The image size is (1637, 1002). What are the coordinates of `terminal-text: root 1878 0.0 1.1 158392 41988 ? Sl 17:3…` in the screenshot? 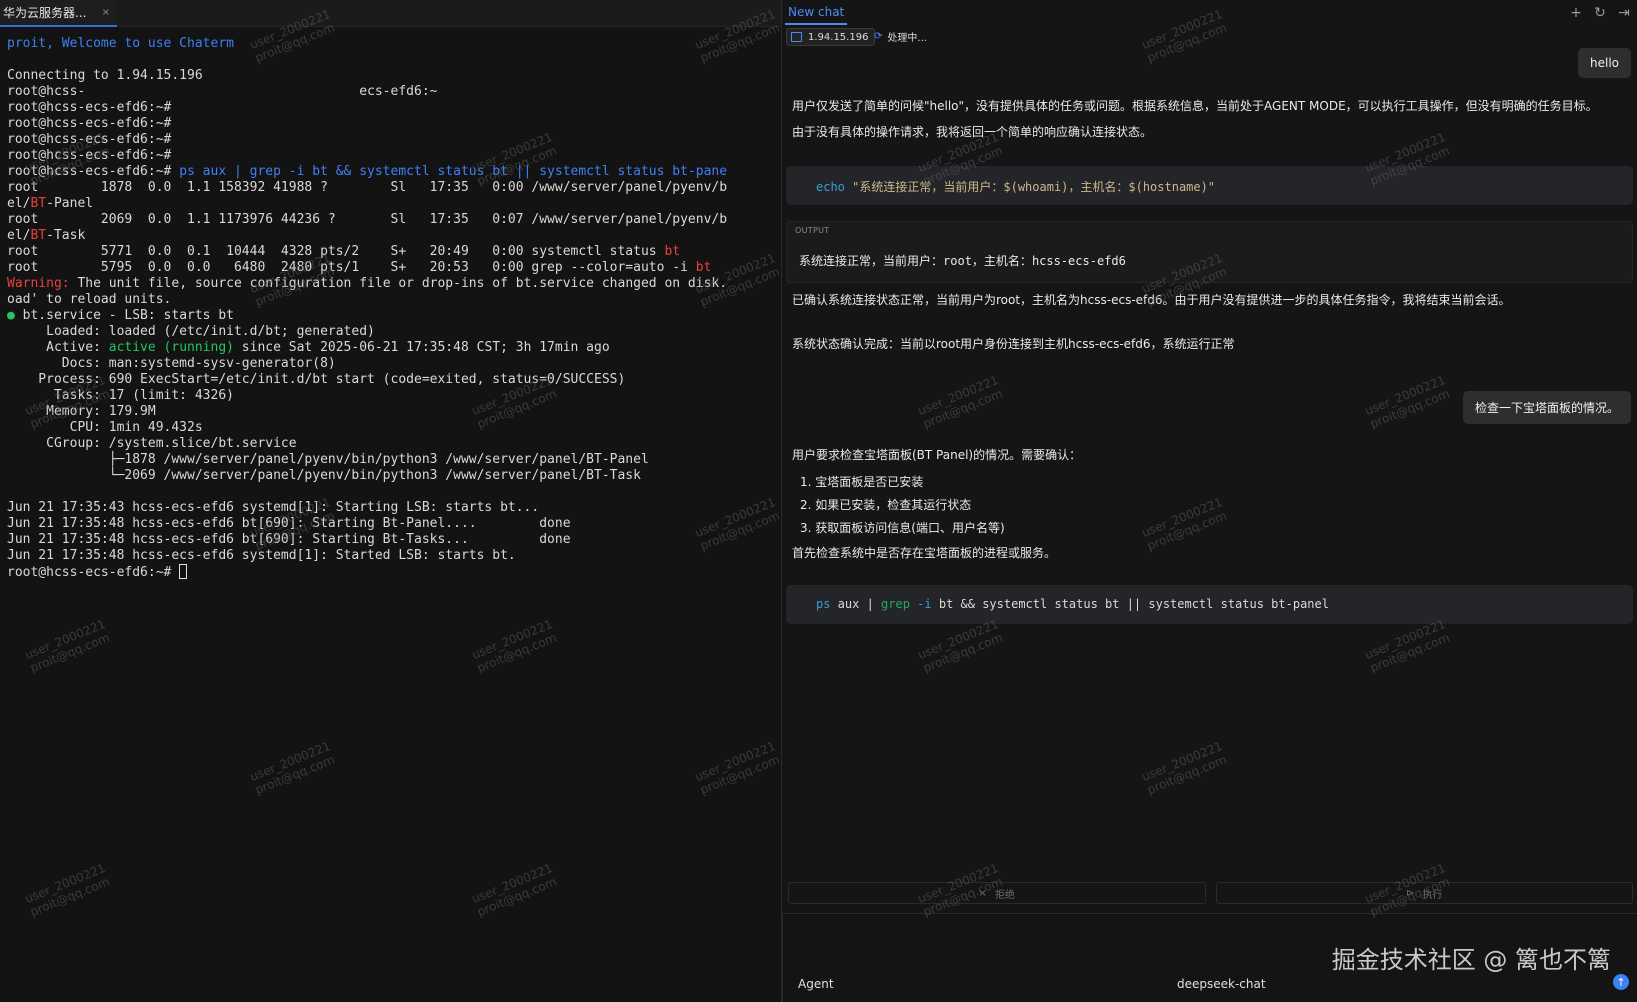 It's located at (367, 187).